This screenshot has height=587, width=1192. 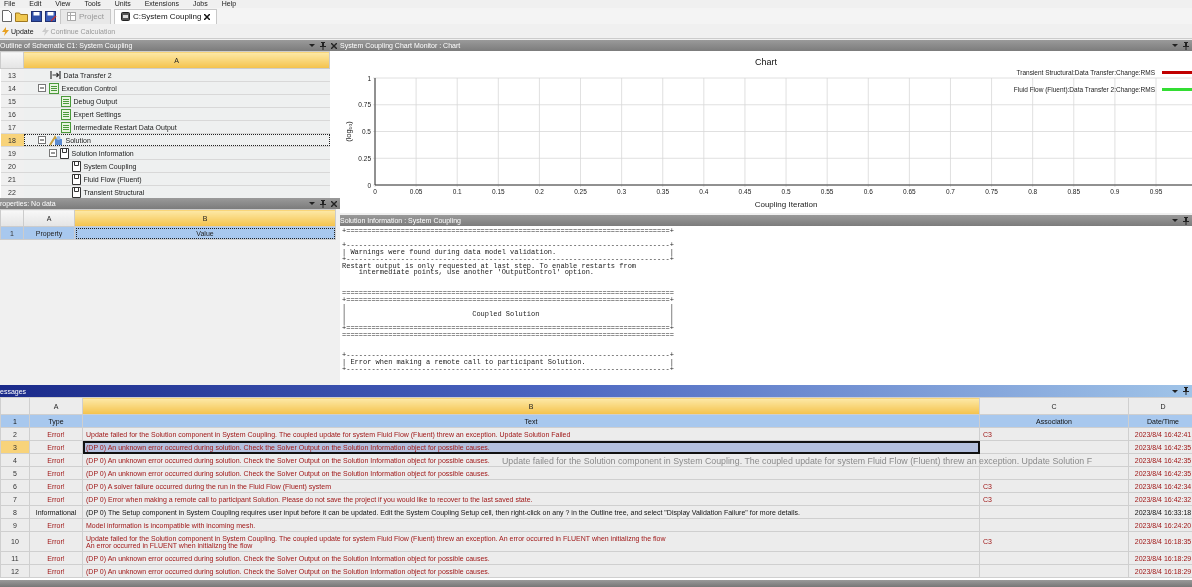 What do you see at coordinates (7, 16) in the screenshot?
I see `new-file-icon` at bounding box center [7, 16].